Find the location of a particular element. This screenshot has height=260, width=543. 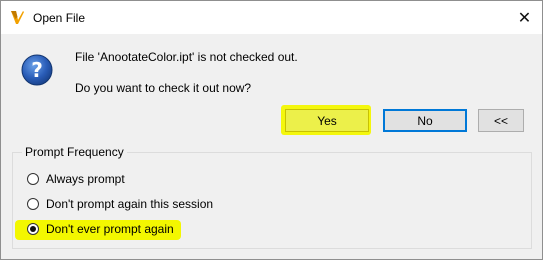

radio-dont-prompt-session is located at coordinates (33, 204).